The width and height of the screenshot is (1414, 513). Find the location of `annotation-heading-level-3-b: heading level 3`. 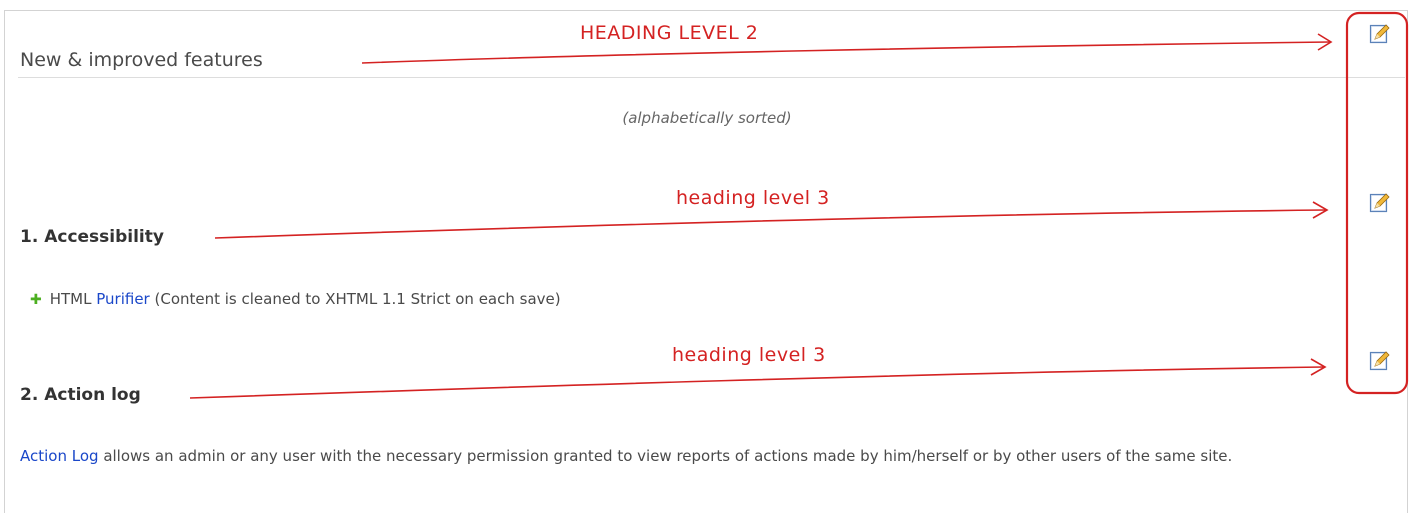

annotation-heading-level-3-b: heading level 3 is located at coordinates (749, 355).